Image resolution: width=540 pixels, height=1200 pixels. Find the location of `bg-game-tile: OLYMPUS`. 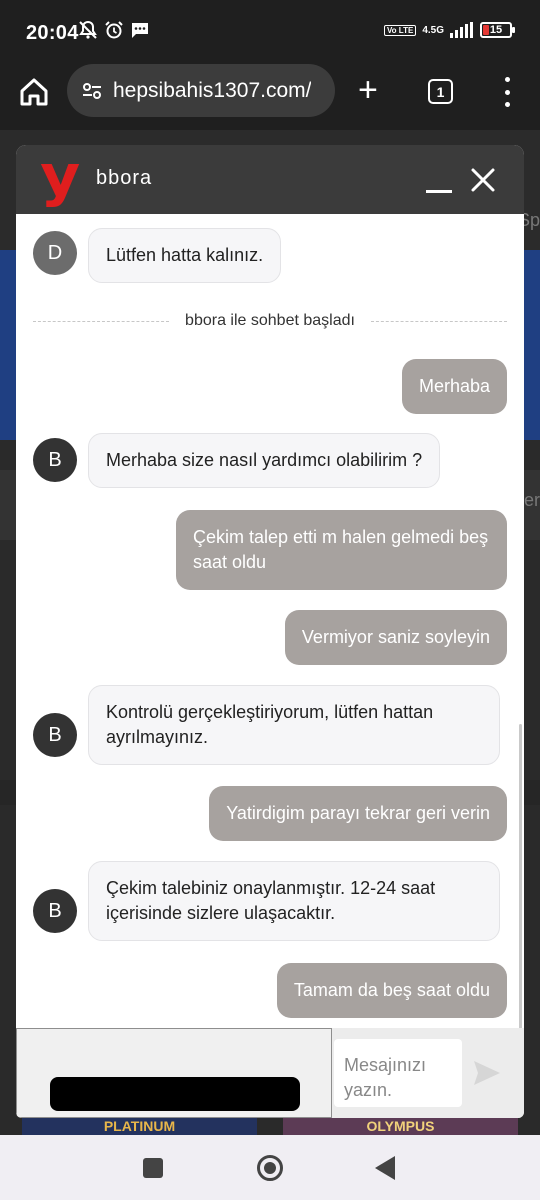

bg-game-tile: OLYMPUS is located at coordinates (400, 1126).